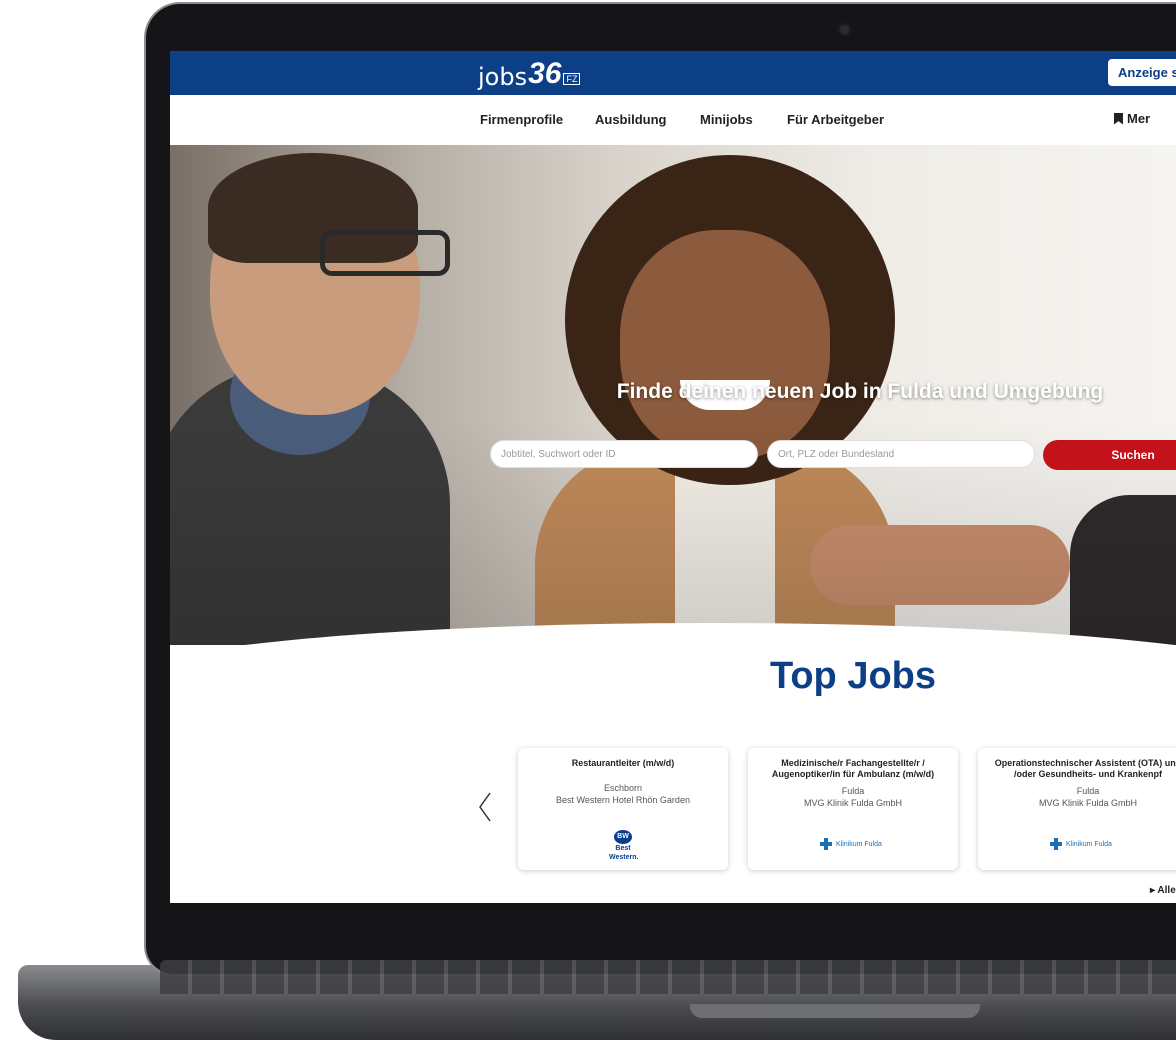 The height and width of the screenshot is (1042, 1176). I want to click on nav-firmenprofile: Firmenprofile, so click(521, 119).